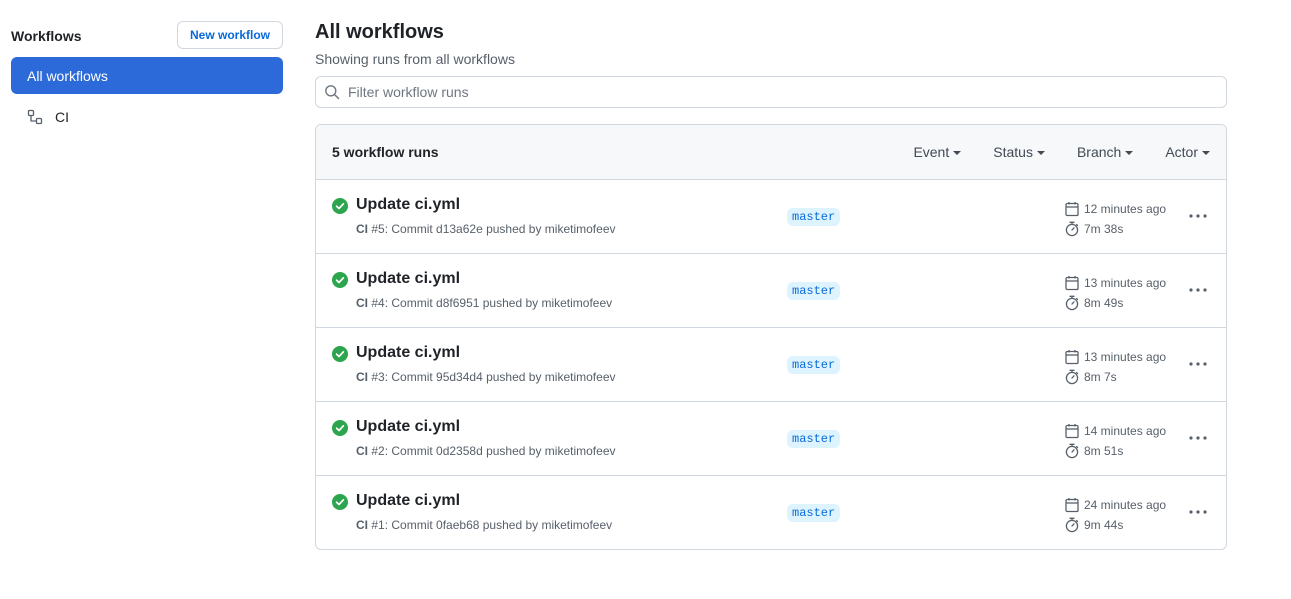 The width and height of the screenshot is (1291, 599). Describe the element at coordinates (500, 451) in the screenshot. I see `commit-info: : Commit 0d2358d pushed by miketimofeev` at that location.